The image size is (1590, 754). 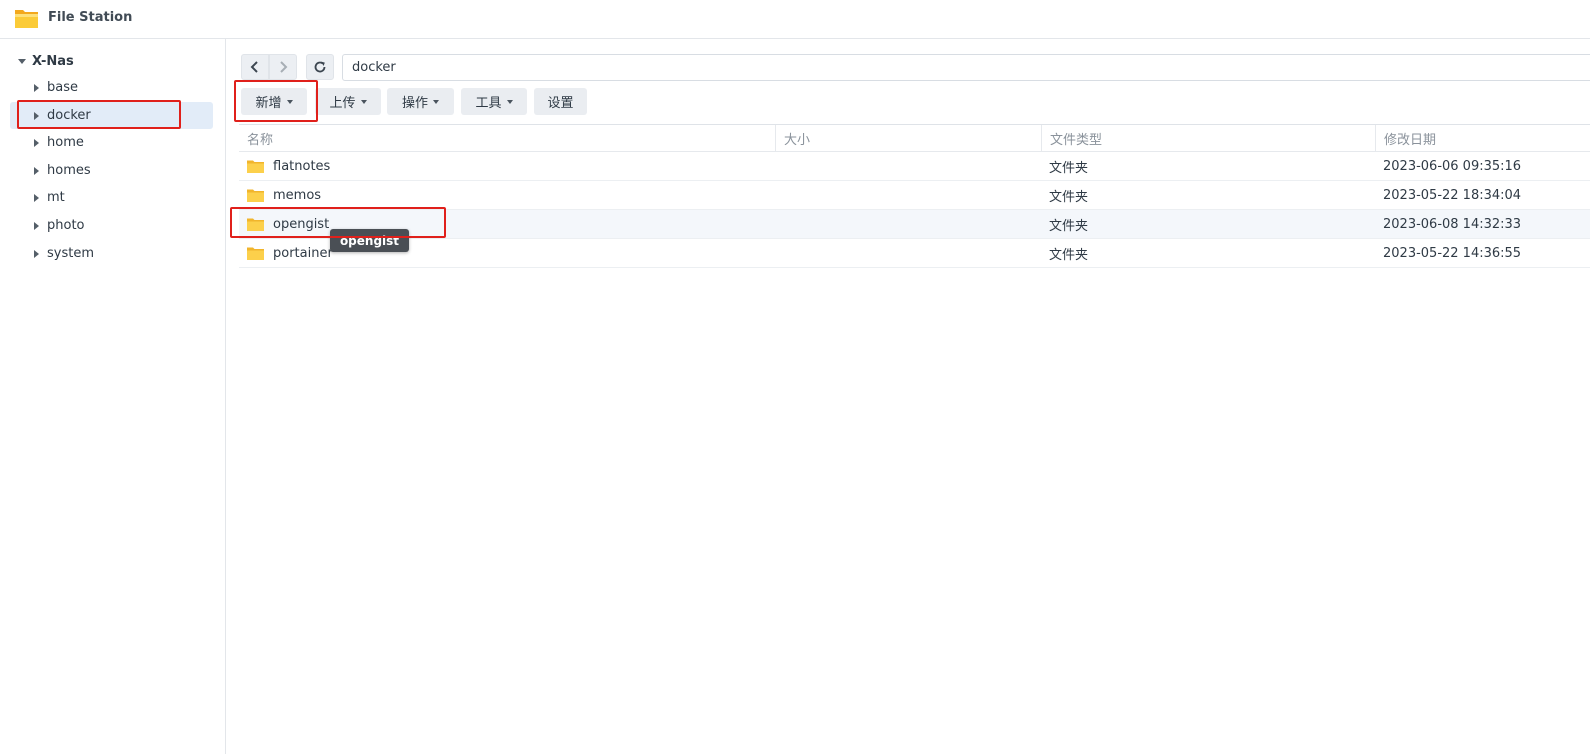 What do you see at coordinates (301, 224) in the screenshot?
I see `file-name: opengist` at bounding box center [301, 224].